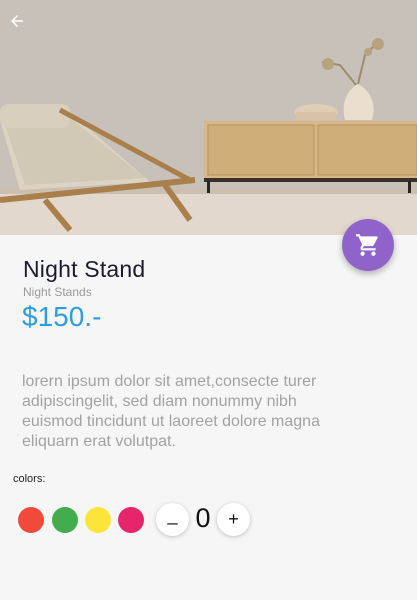  What do you see at coordinates (62, 316) in the screenshot?
I see `product-price: $150.-` at bounding box center [62, 316].